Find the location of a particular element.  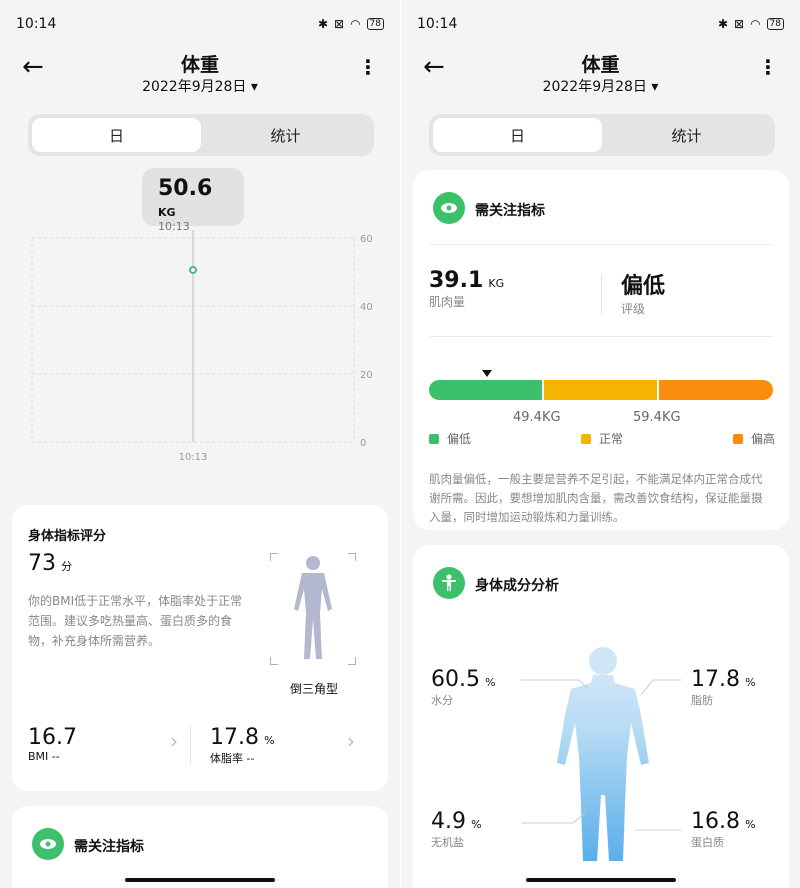

y-tick-label: 0 is located at coordinates (363, 443).